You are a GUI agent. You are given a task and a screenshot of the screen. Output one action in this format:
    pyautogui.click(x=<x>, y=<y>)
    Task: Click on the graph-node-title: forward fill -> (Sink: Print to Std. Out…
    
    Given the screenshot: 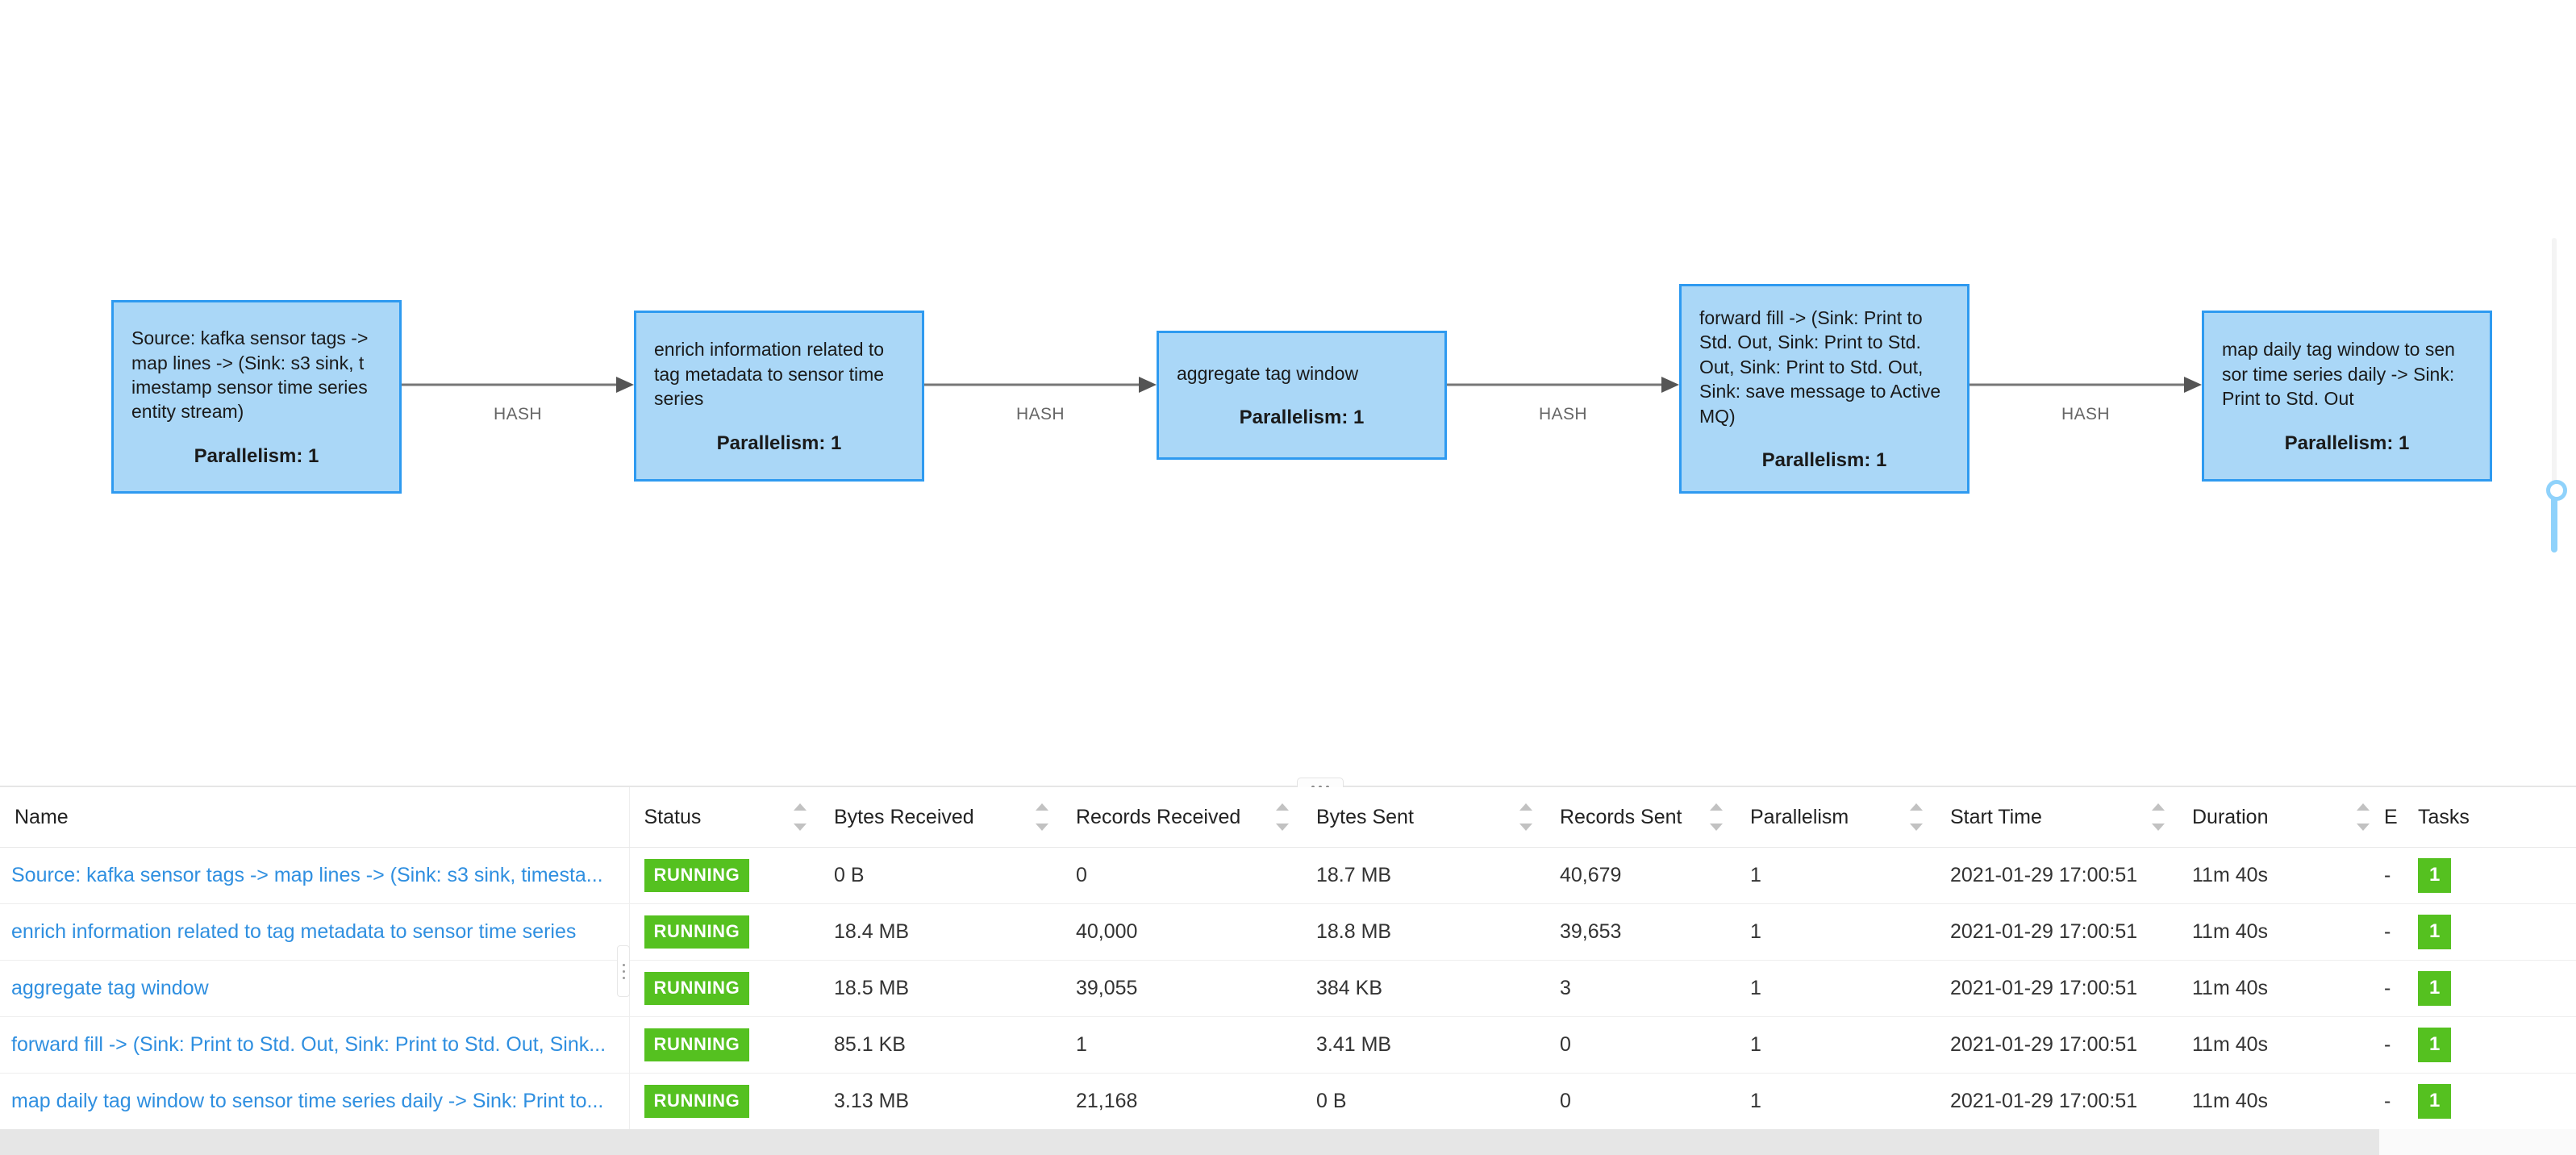 What is the action you would take?
    pyautogui.click(x=1820, y=367)
    